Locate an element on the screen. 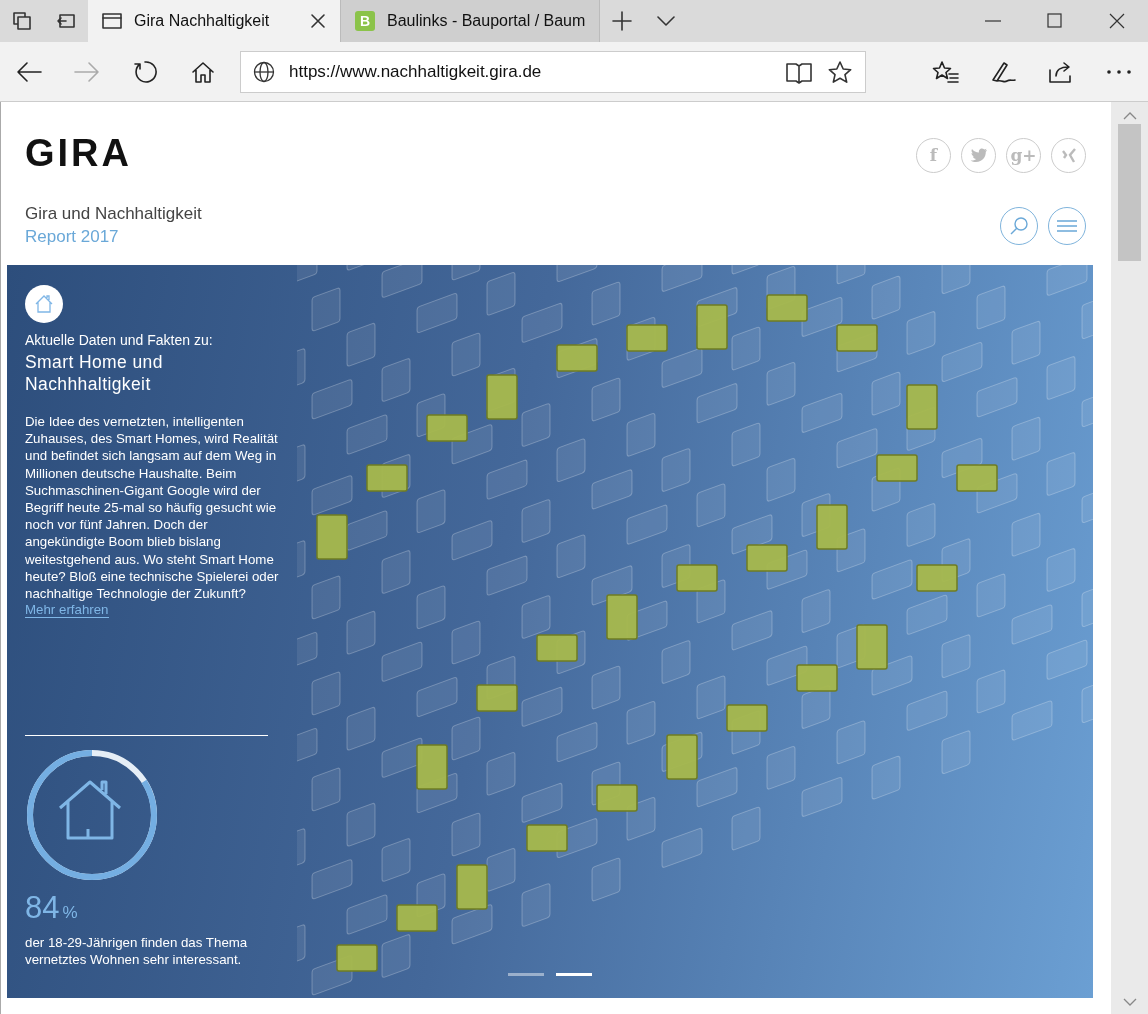 Image resolution: width=1148 pixels, height=1014 pixels. address-bar: https://www.nachhaltigkeit.gira.de is located at coordinates (553, 71).